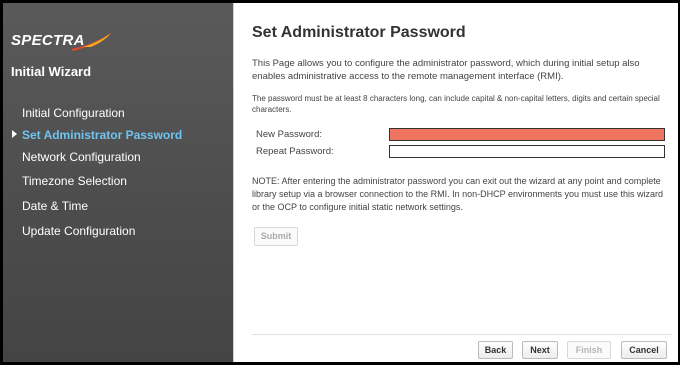  Describe the element at coordinates (289, 134) in the screenshot. I see `new-password-label: New Password:` at that location.